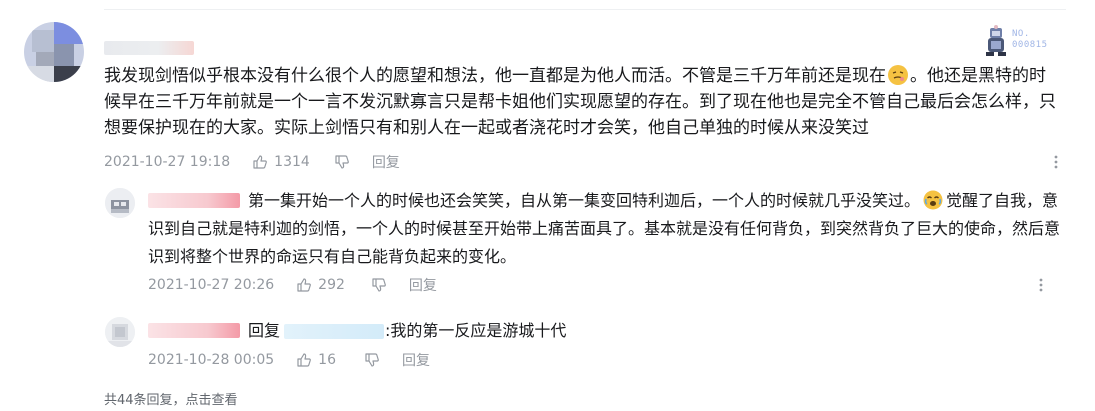 This screenshot has height=411, width=1095. Describe the element at coordinates (1030, 39) in the screenshot. I see `medal-number: NO. 000815` at that location.